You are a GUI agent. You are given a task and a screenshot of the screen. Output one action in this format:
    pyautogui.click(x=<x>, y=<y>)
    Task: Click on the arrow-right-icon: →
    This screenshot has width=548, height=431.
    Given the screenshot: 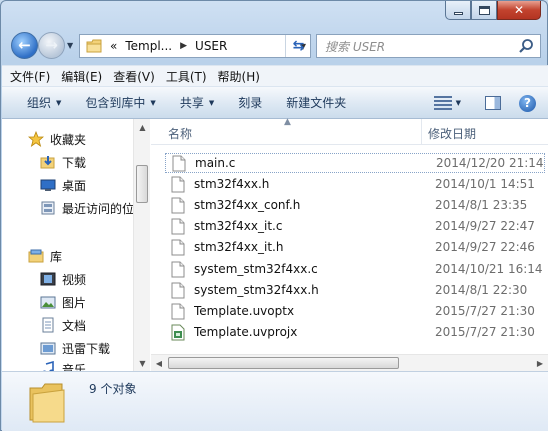 What is the action you would take?
    pyautogui.click(x=51, y=45)
    